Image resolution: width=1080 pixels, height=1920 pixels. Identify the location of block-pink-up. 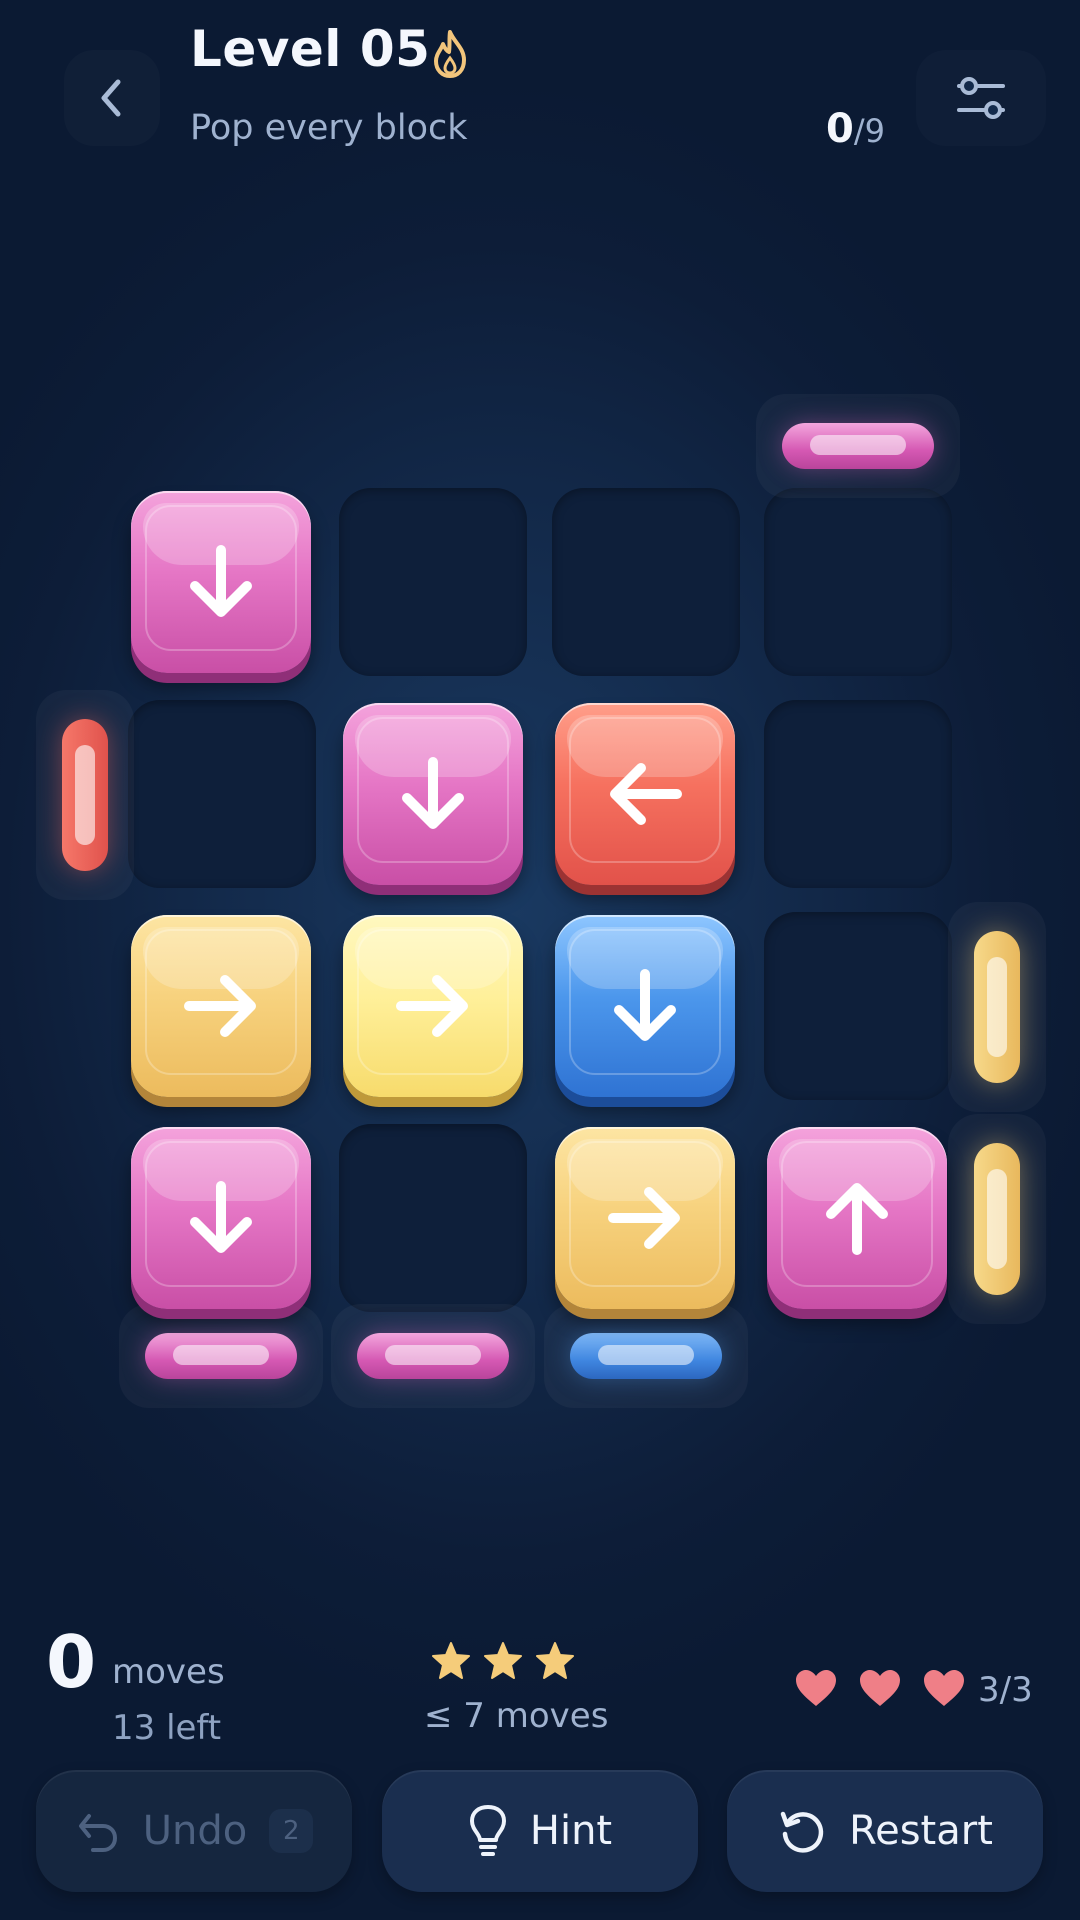
(857, 1218).